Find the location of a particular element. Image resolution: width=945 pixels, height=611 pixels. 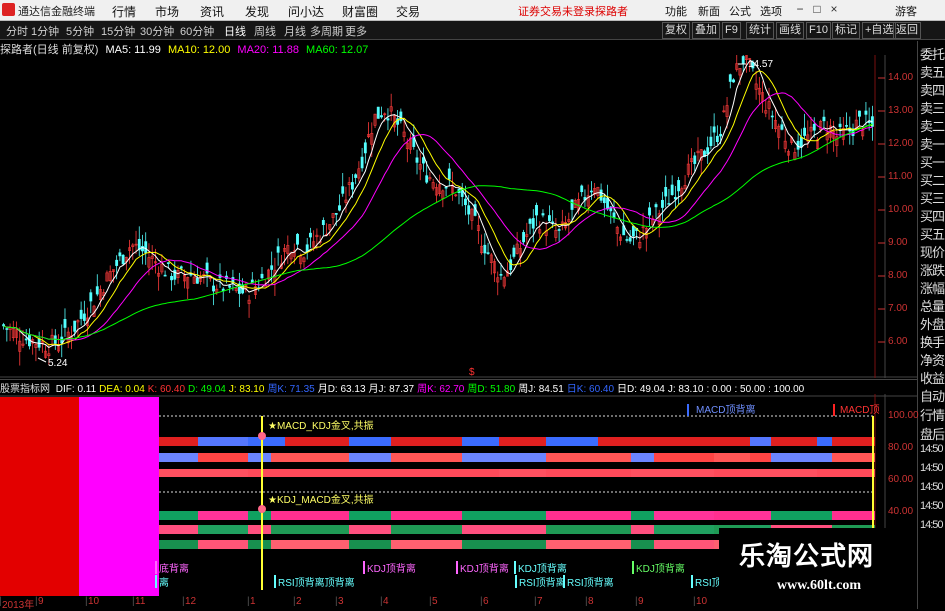

close-button: × is located at coordinates (834, 9).